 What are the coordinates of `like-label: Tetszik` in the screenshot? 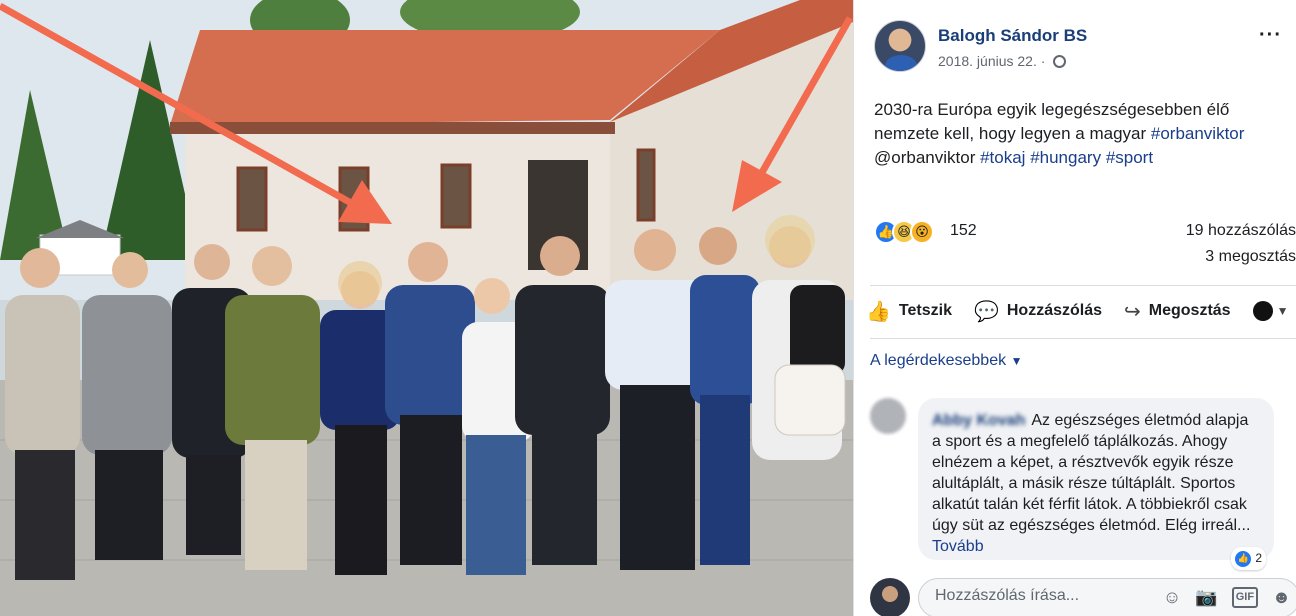 It's located at (925, 310).